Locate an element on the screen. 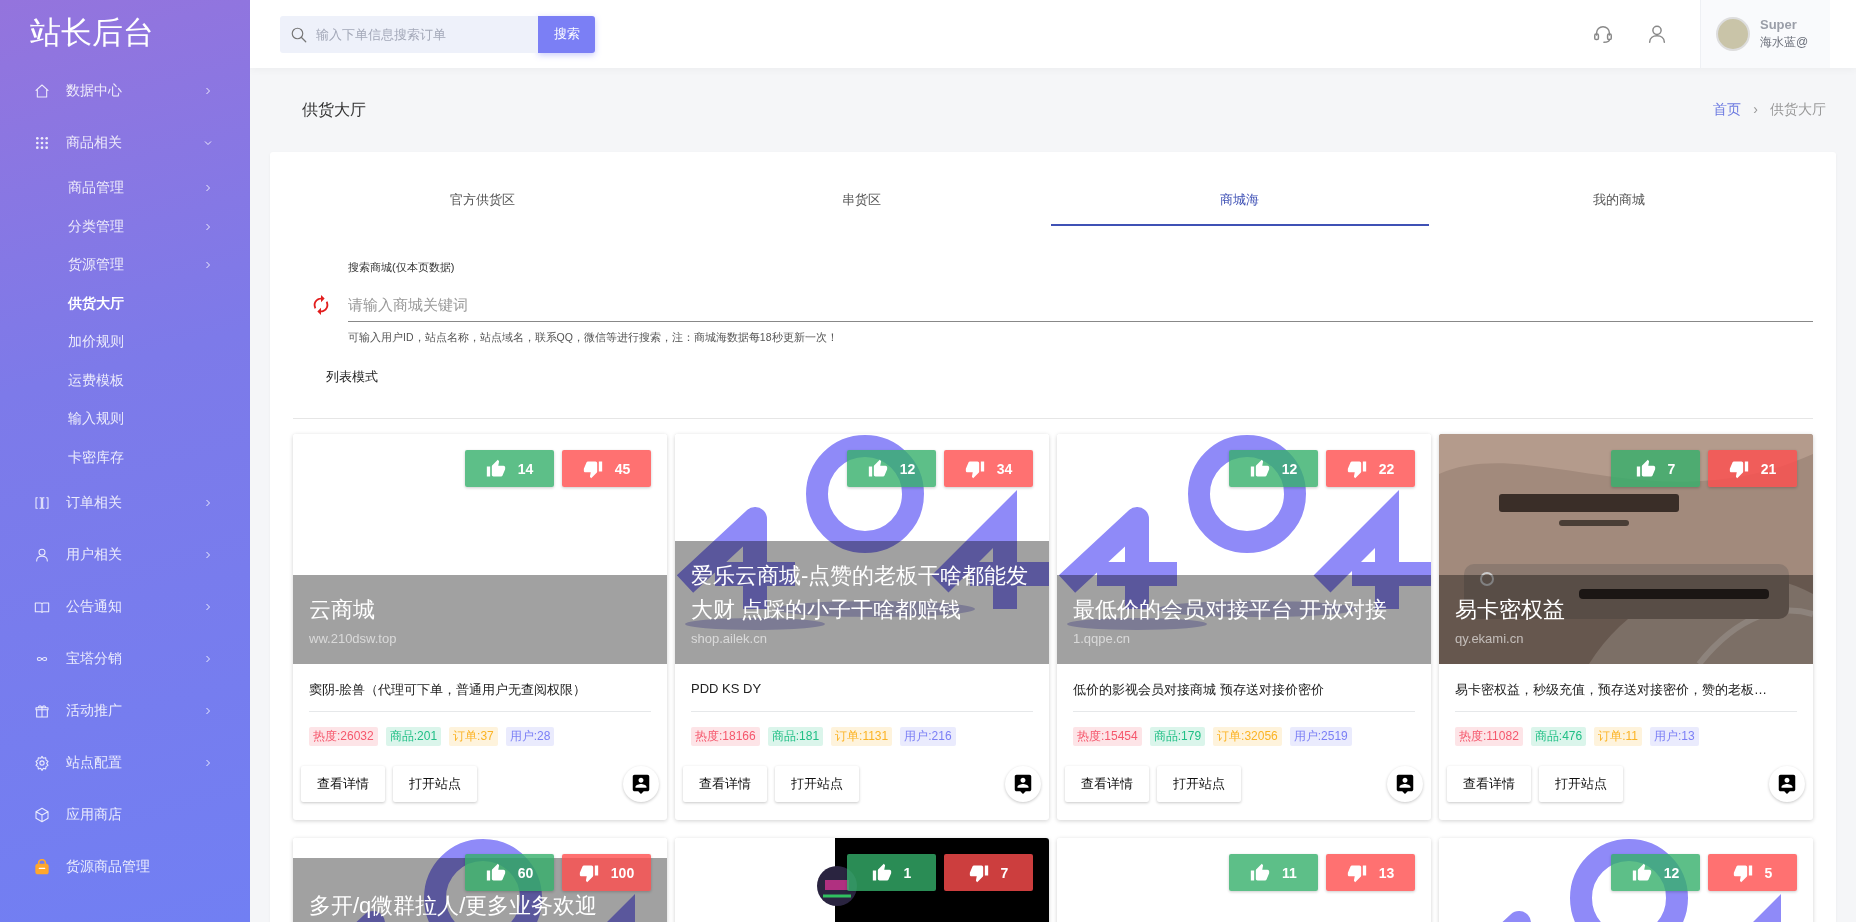 The image size is (1856, 922). sidebar-item: 用户相关 is located at coordinates (125, 555).